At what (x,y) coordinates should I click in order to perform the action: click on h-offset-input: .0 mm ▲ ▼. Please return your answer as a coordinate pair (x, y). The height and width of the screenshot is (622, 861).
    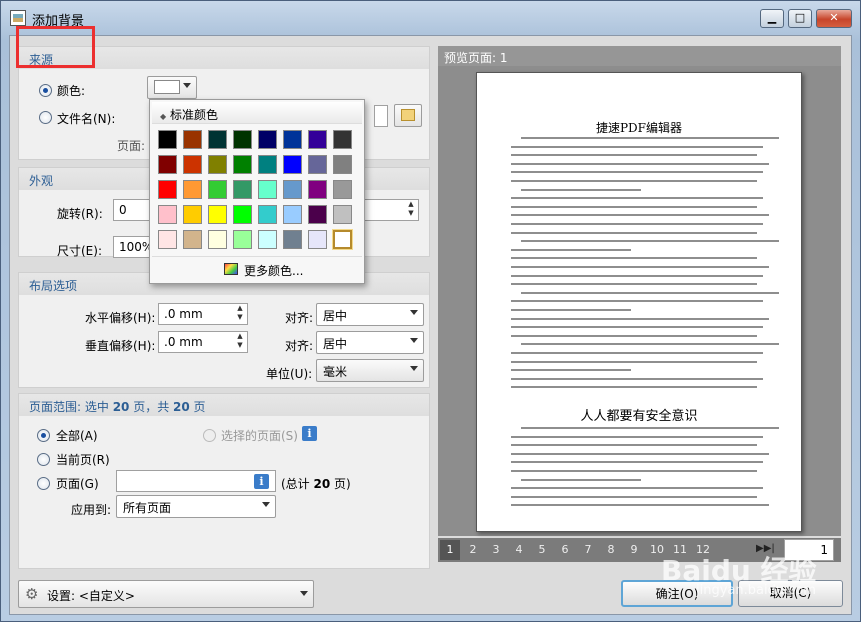
    Looking at the image, I should click on (203, 314).